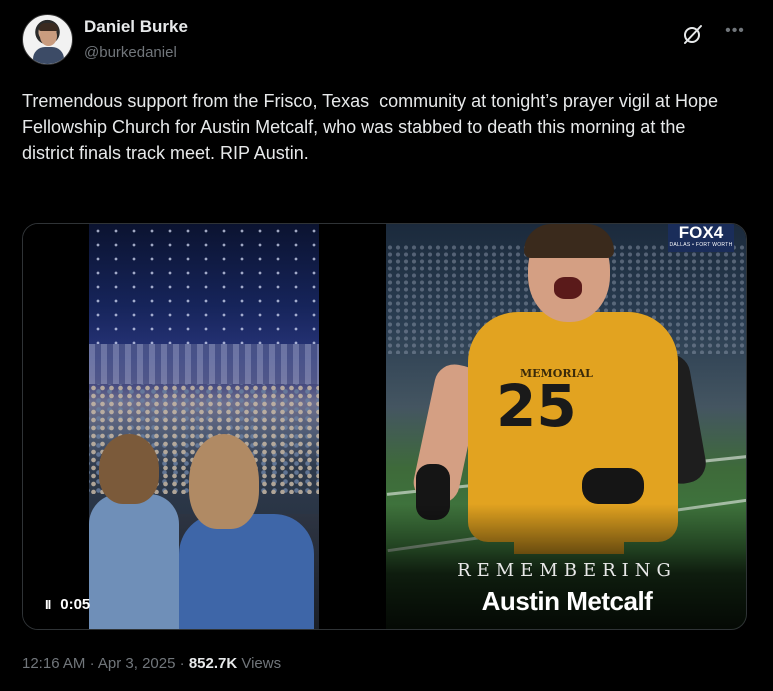 This screenshot has width=773, height=691. Describe the element at coordinates (130, 52) in the screenshot. I see `author-handle: @burkedaniel` at that location.